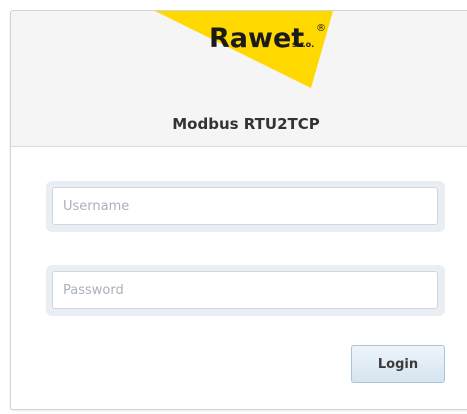  I want to click on logo-word: Rawet, so click(256, 38).